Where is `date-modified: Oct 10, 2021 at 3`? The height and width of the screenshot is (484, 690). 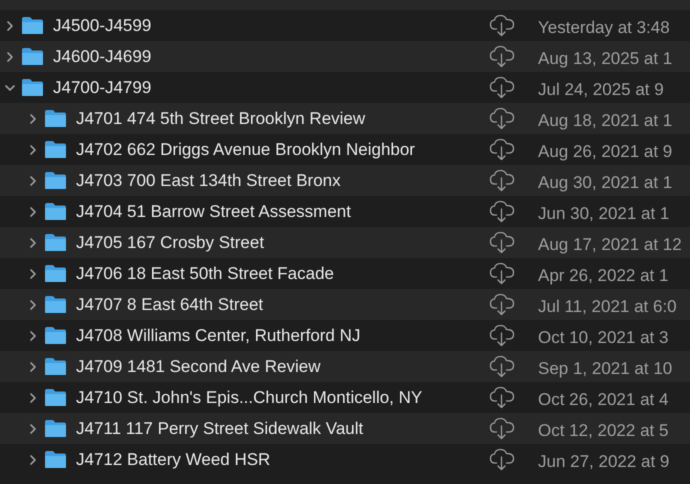
date-modified: Oct 10, 2021 at 3 is located at coordinates (603, 338).